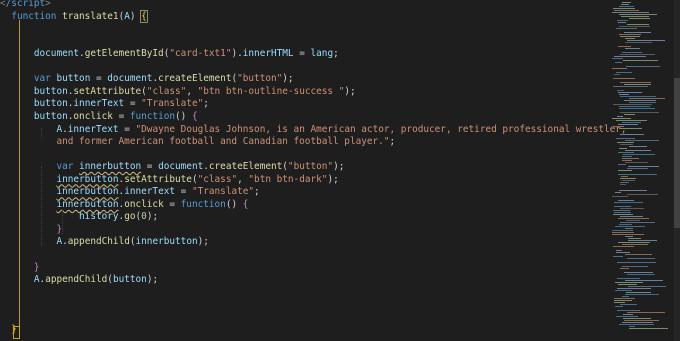 This screenshot has height=341, width=680. Describe the element at coordinates (677, 153) in the screenshot. I see `scrollbar-thumb` at that location.